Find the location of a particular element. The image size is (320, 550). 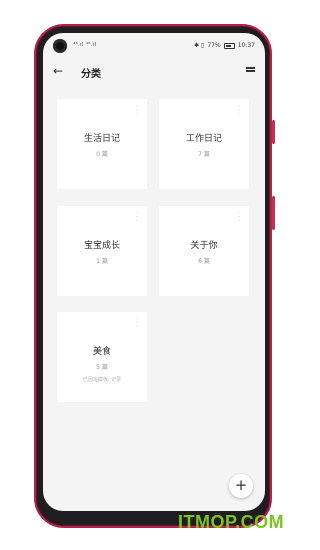

category-card-life: · · · 生活日记 0 篇 is located at coordinates (102, 144).